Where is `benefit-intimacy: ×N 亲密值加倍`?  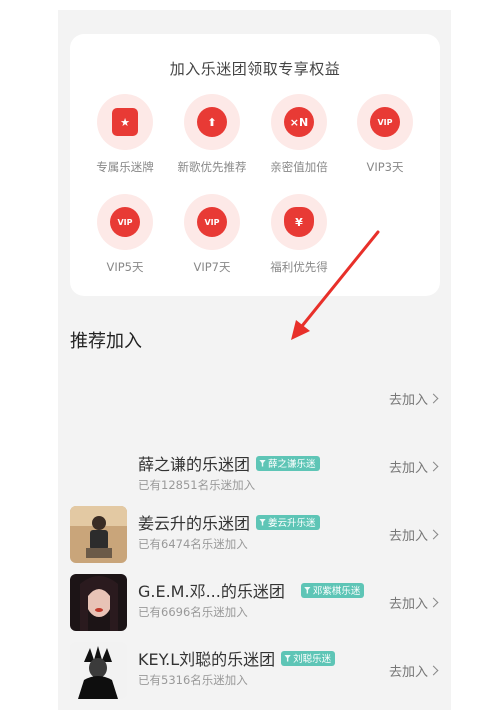 benefit-intimacy: ×N 亲密值加倍 is located at coordinates (299, 134).